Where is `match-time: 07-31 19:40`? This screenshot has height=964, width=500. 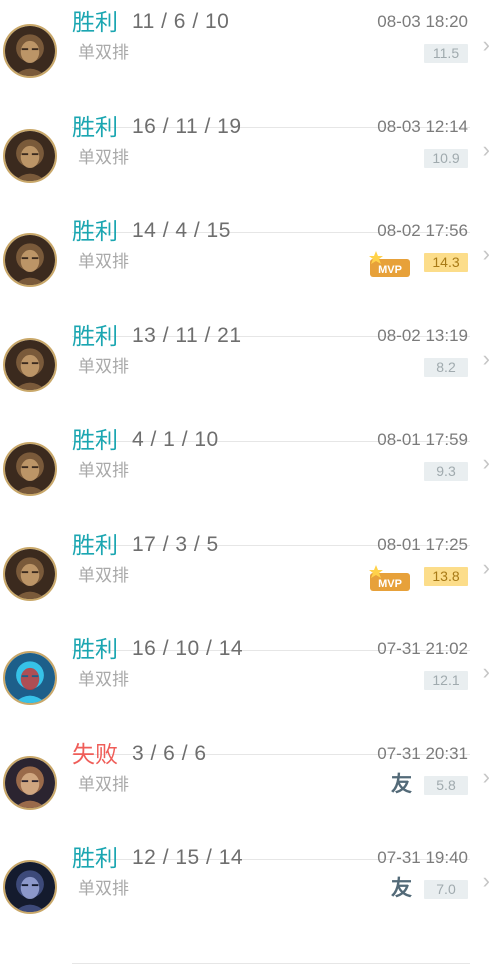 match-time: 07-31 19:40 is located at coordinates (422, 857).